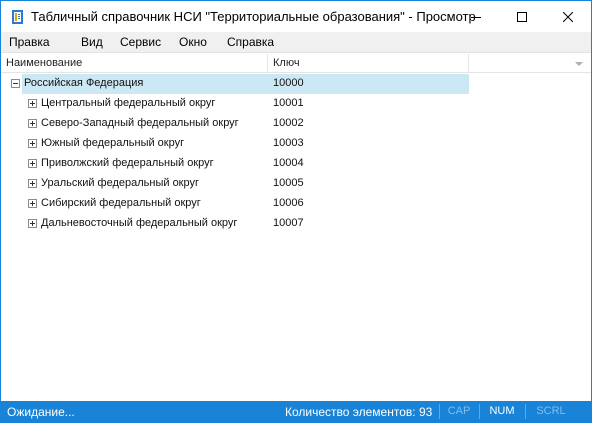 This screenshot has height=423, width=592. Describe the element at coordinates (288, 123) in the screenshot. I see `tree-node-key: 10002` at that location.